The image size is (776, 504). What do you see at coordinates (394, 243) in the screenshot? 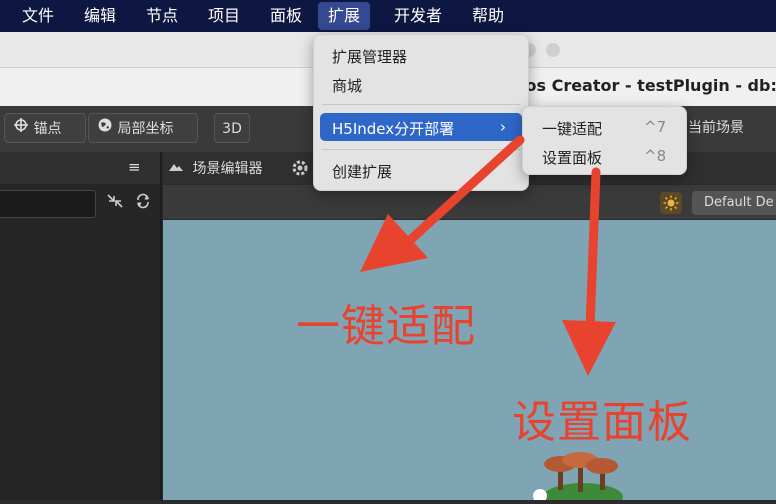
I see `arrow-left-head` at bounding box center [394, 243].